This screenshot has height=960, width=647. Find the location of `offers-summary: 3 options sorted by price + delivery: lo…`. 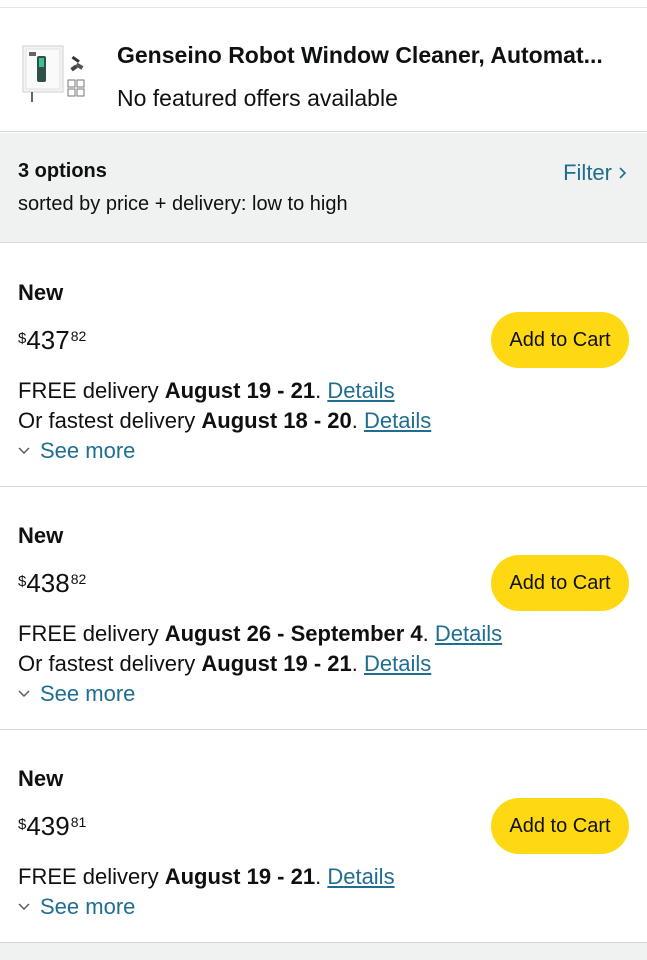

offers-summary: 3 options sorted by price + delivery: lo… is located at coordinates (323, 188).